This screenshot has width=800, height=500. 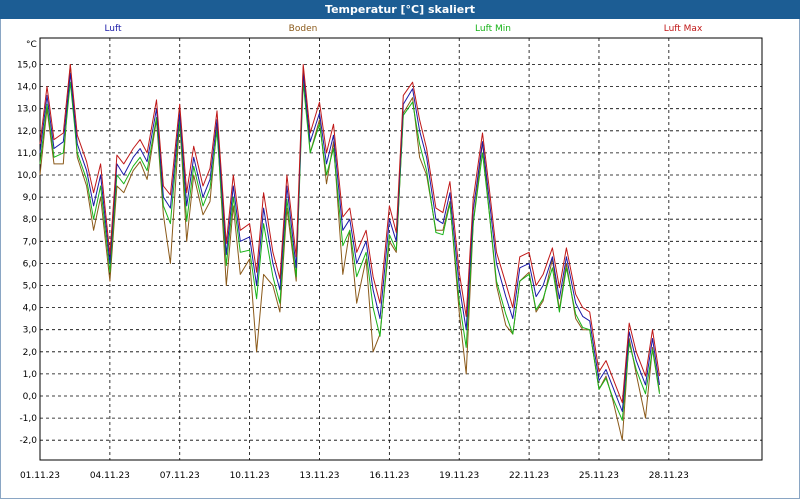 What do you see at coordinates (110, 476) in the screenshot?
I see `x-tick-label: 04.11.23` at bounding box center [110, 476].